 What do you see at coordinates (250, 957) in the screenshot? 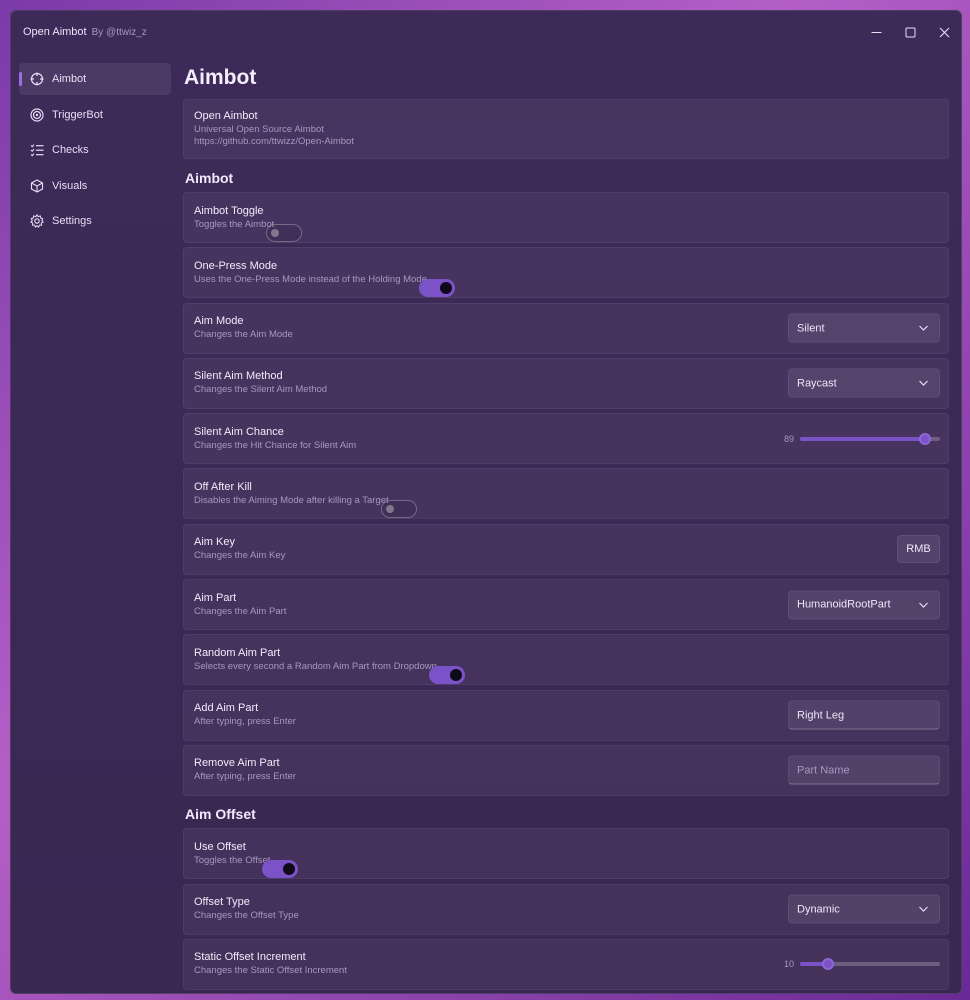
I see `setting-title: Static Offset Increment` at bounding box center [250, 957].